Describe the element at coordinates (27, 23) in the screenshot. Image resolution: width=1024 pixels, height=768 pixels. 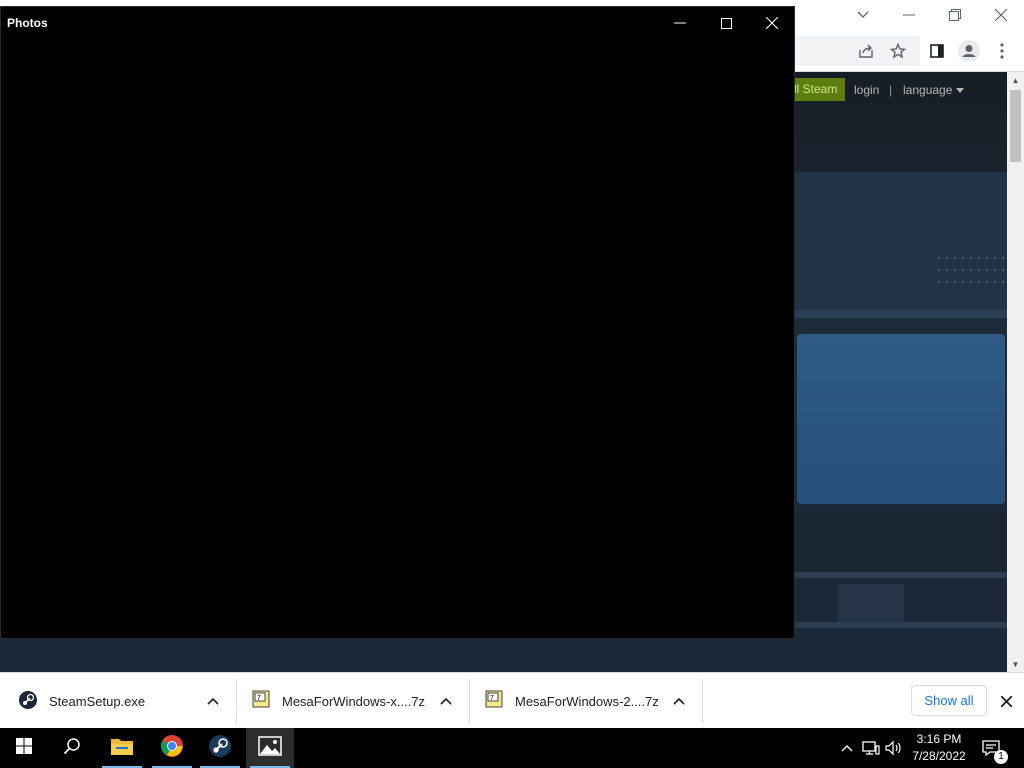
I see `window-title: Photos` at that location.